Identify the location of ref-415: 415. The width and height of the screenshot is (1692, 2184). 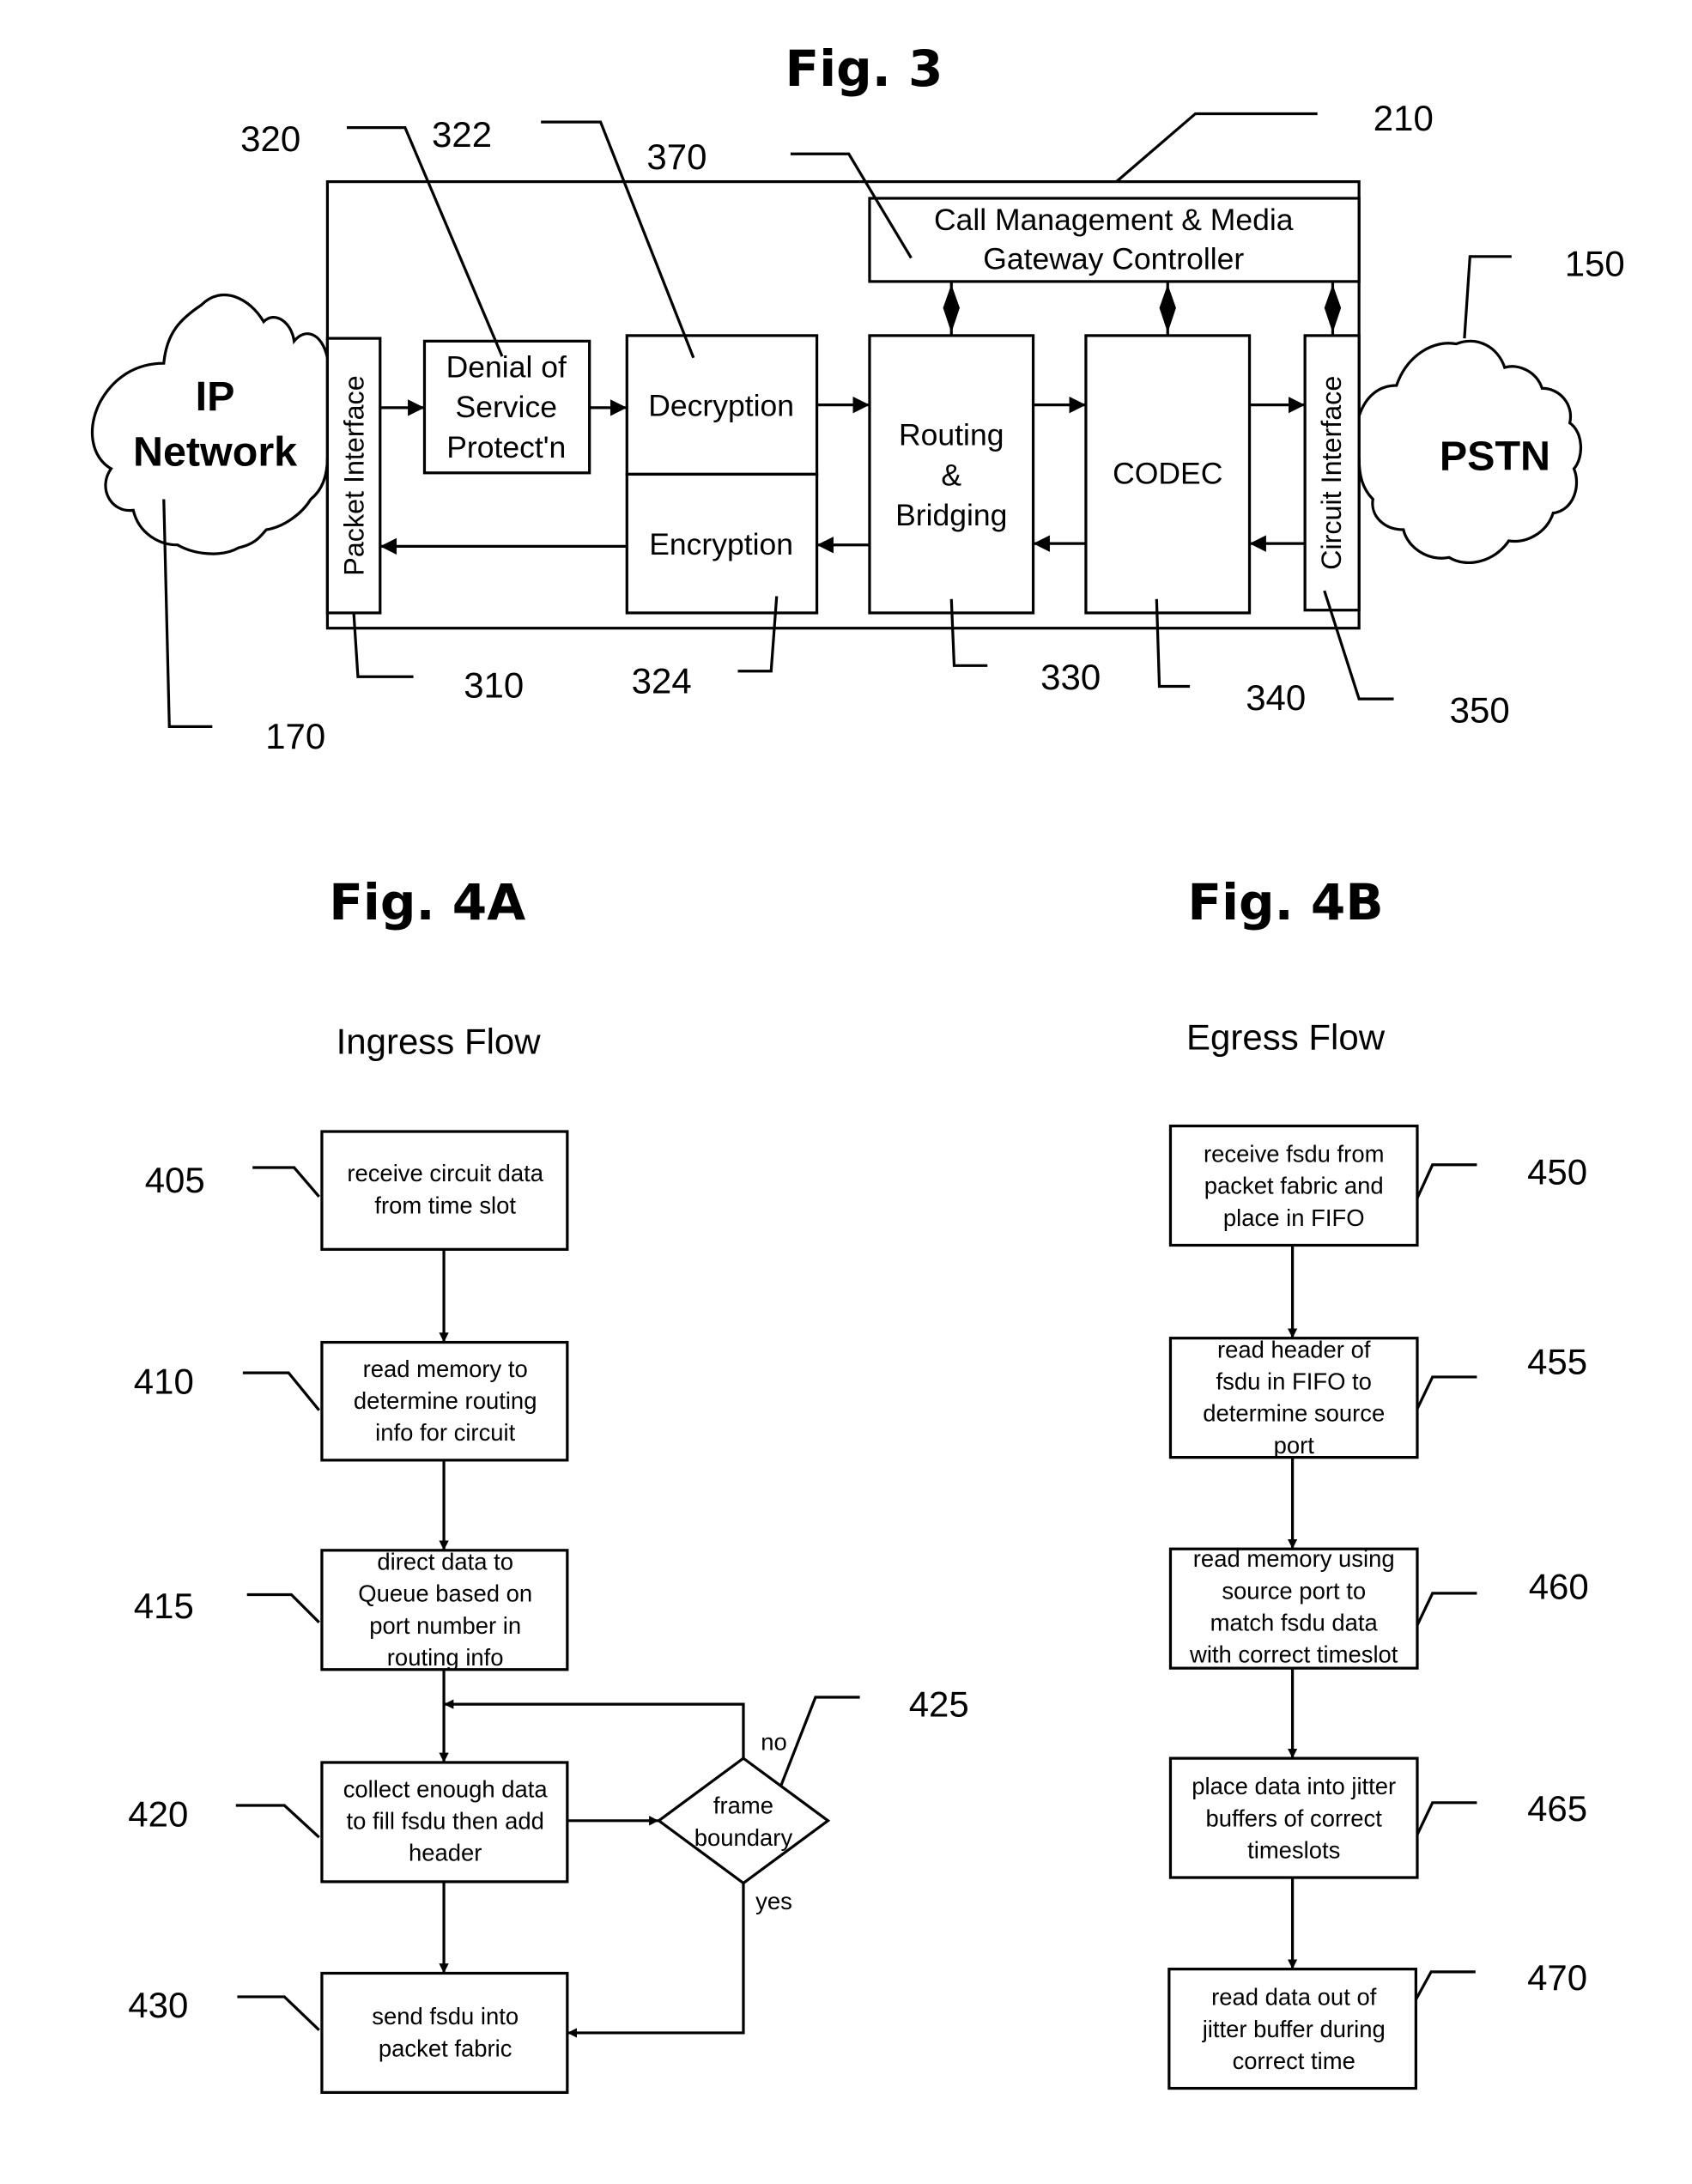
(164, 1606).